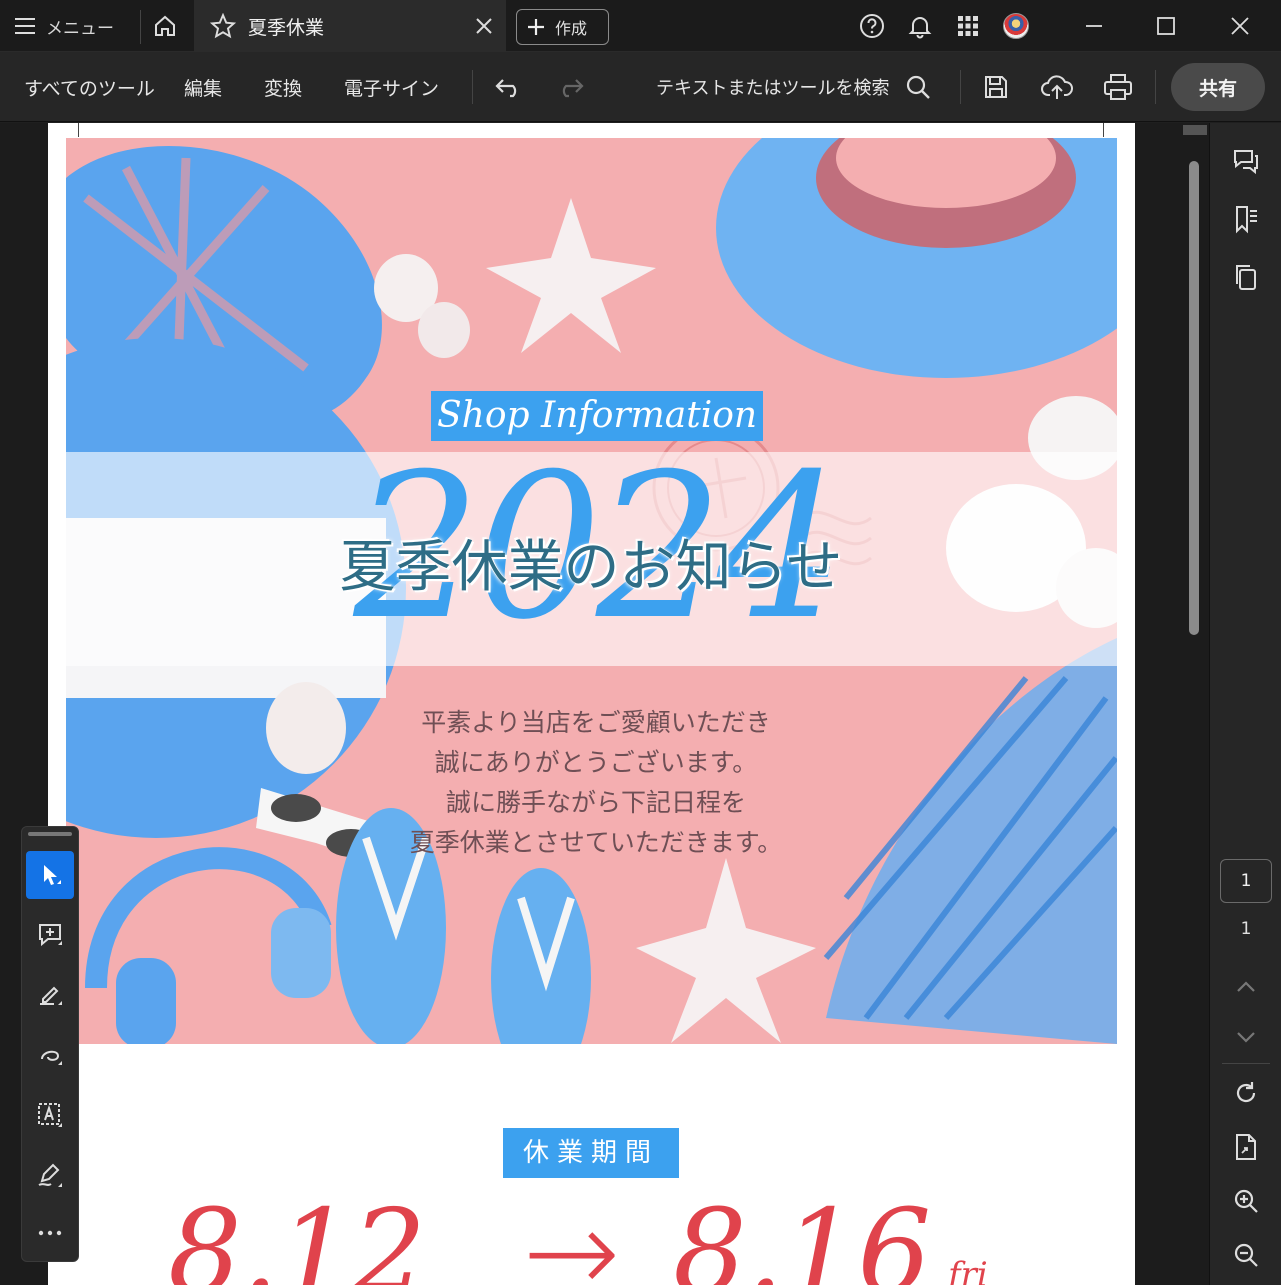  I want to click on notifications-button, so click(920, 26).